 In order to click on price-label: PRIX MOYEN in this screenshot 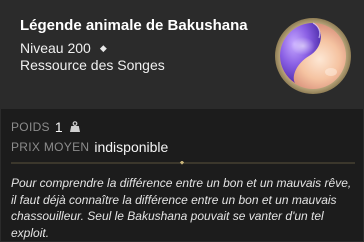, I will do `click(50, 147)`.